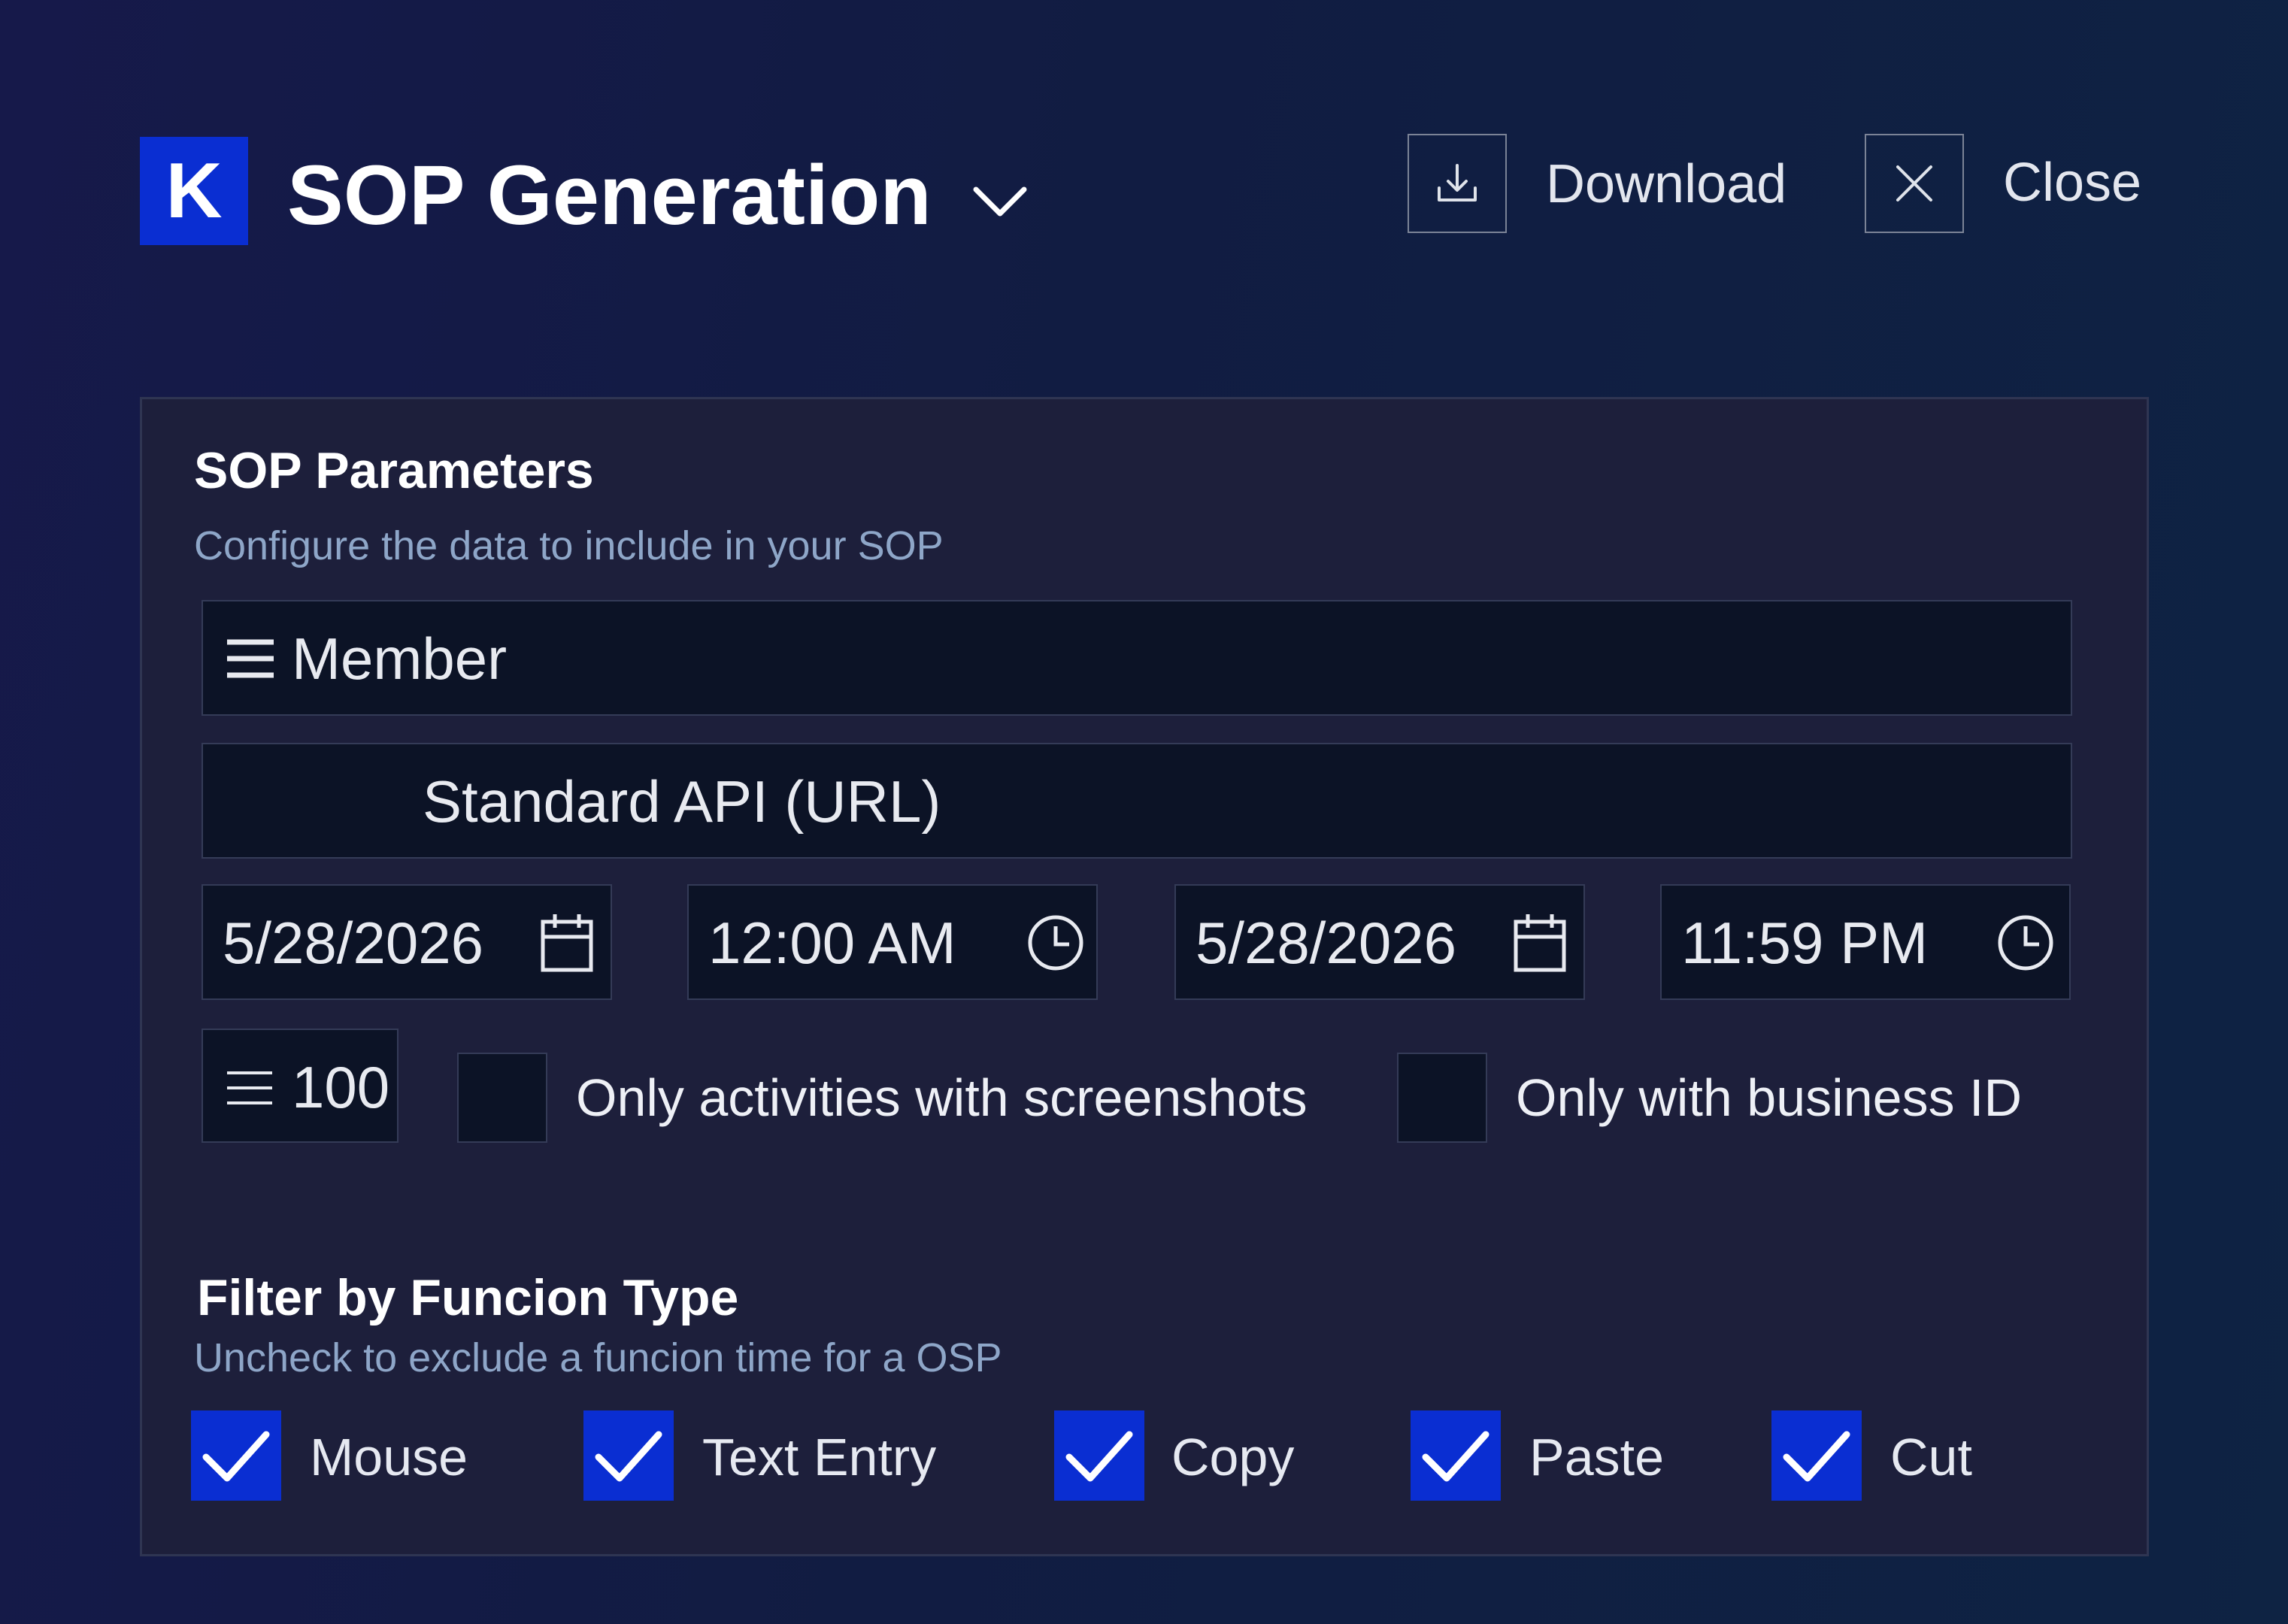  Describe the element at coordinates (610, 195) in the screenshot. I see `app-title: SOP Generation` at that location.